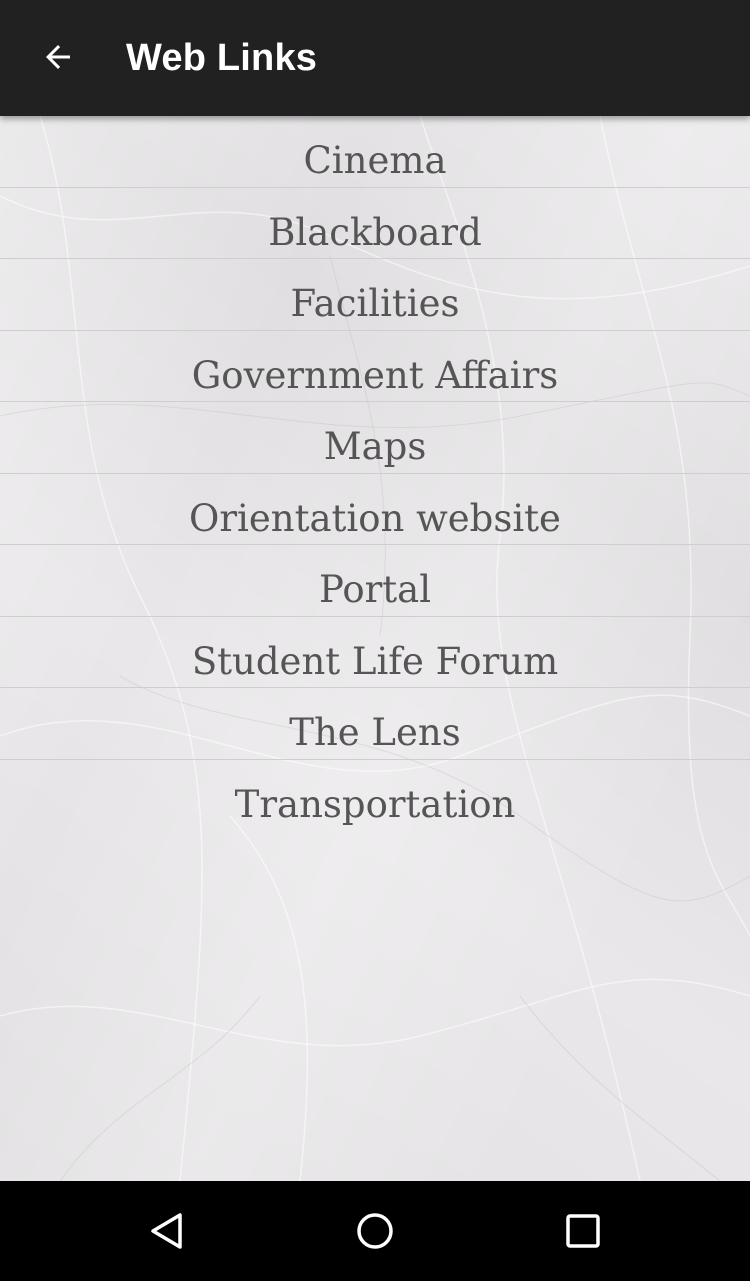 The height and width of the screenshot is (1281, 750). What do you see at coordinates (375, 58) in the screenshot?
I see `app-bar: Web Links` at bounding box center [375, 58].